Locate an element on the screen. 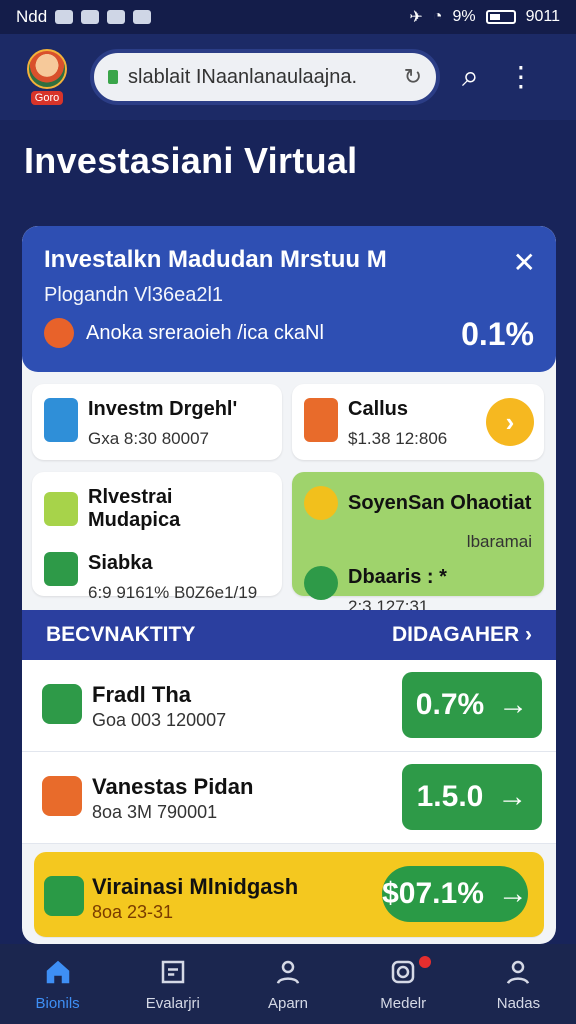  tile-meta-title: Dbaaris : * is located at coordinates (397, 577).